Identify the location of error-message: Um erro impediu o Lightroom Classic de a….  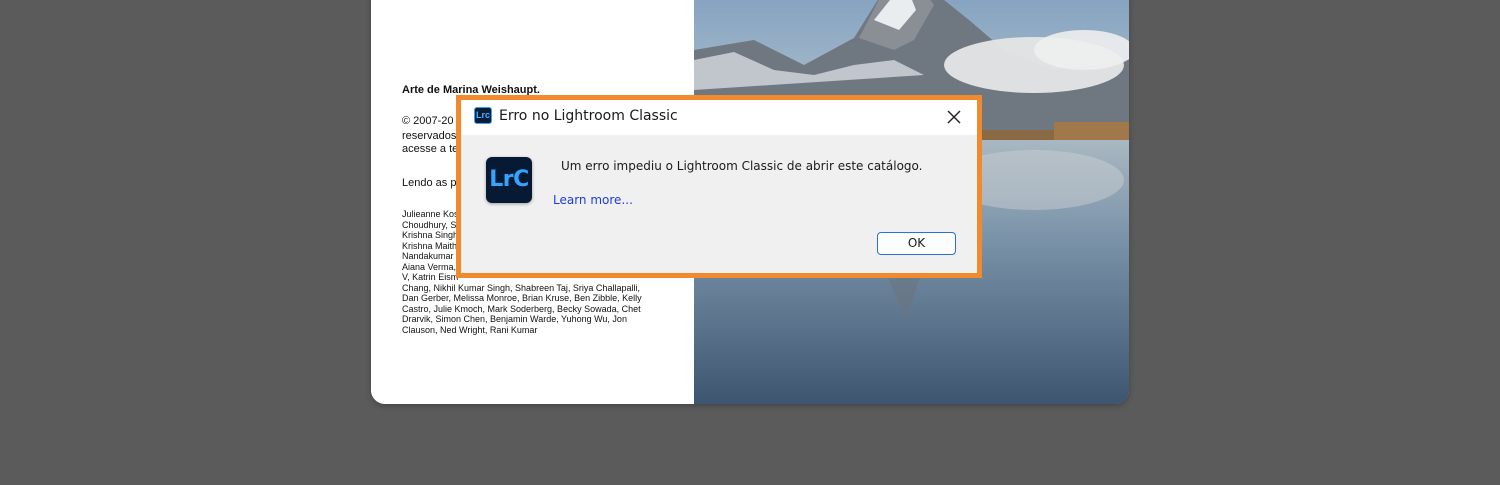
(742, 166).